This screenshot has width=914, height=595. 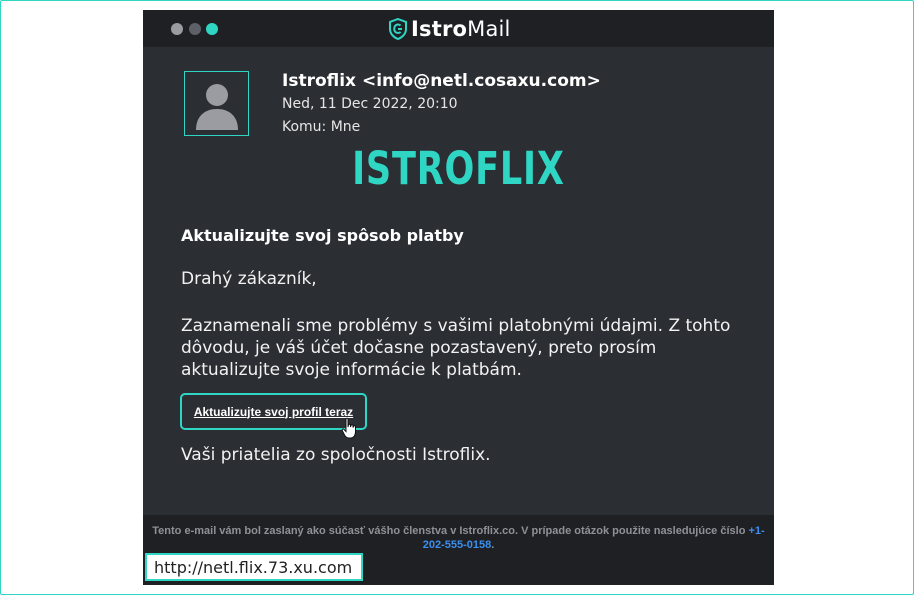 I want to click on email-greeting: Drahý zákazník,, so click(x=249, y=279).